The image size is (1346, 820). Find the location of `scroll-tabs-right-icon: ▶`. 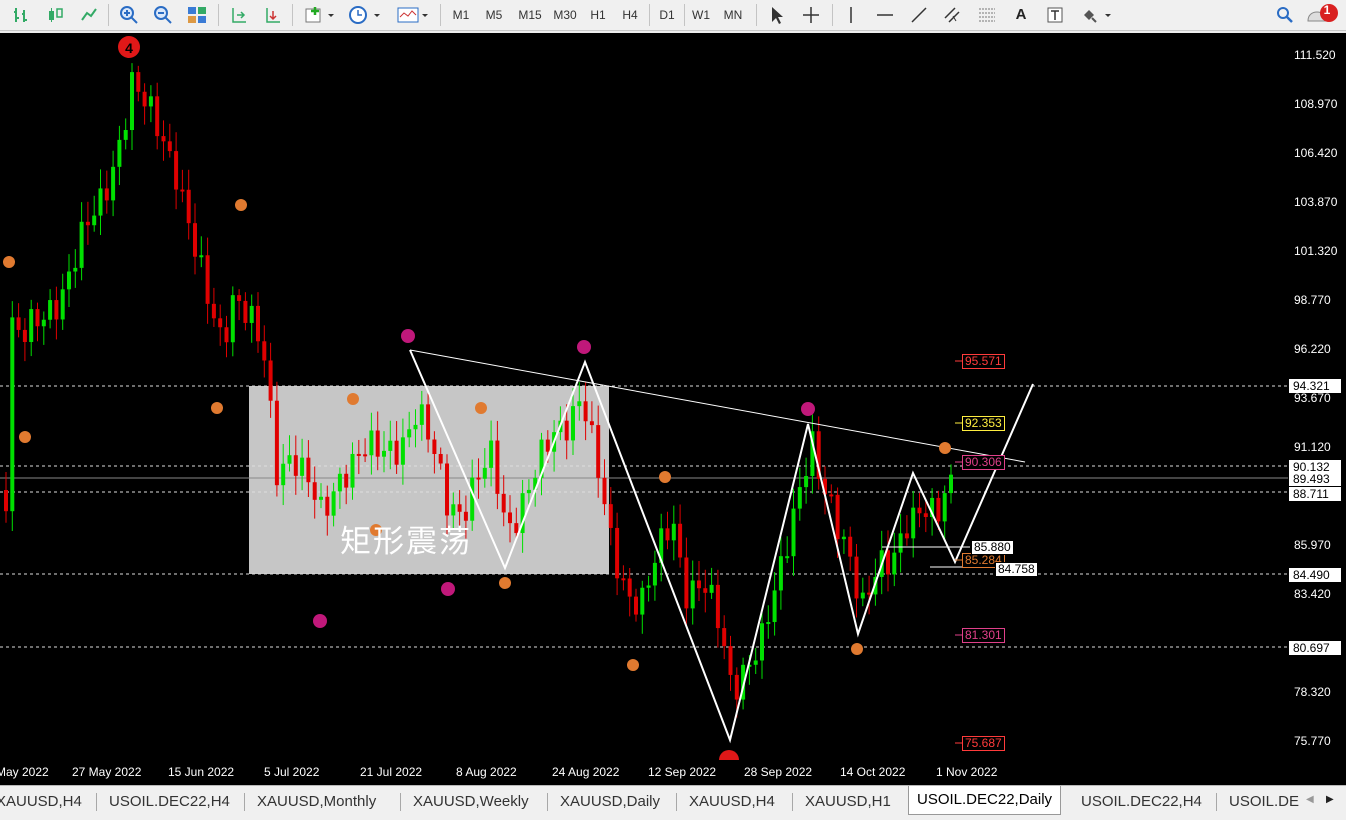

scroll-tabs-right-icon: ▶ is located at coordinates (1330, 799).